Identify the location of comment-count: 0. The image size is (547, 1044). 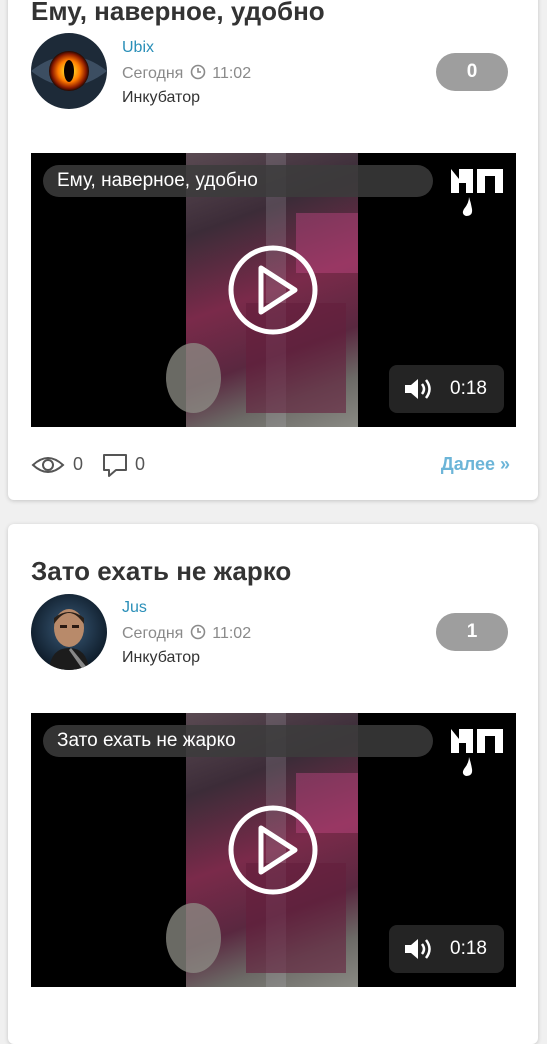
(140, 464).